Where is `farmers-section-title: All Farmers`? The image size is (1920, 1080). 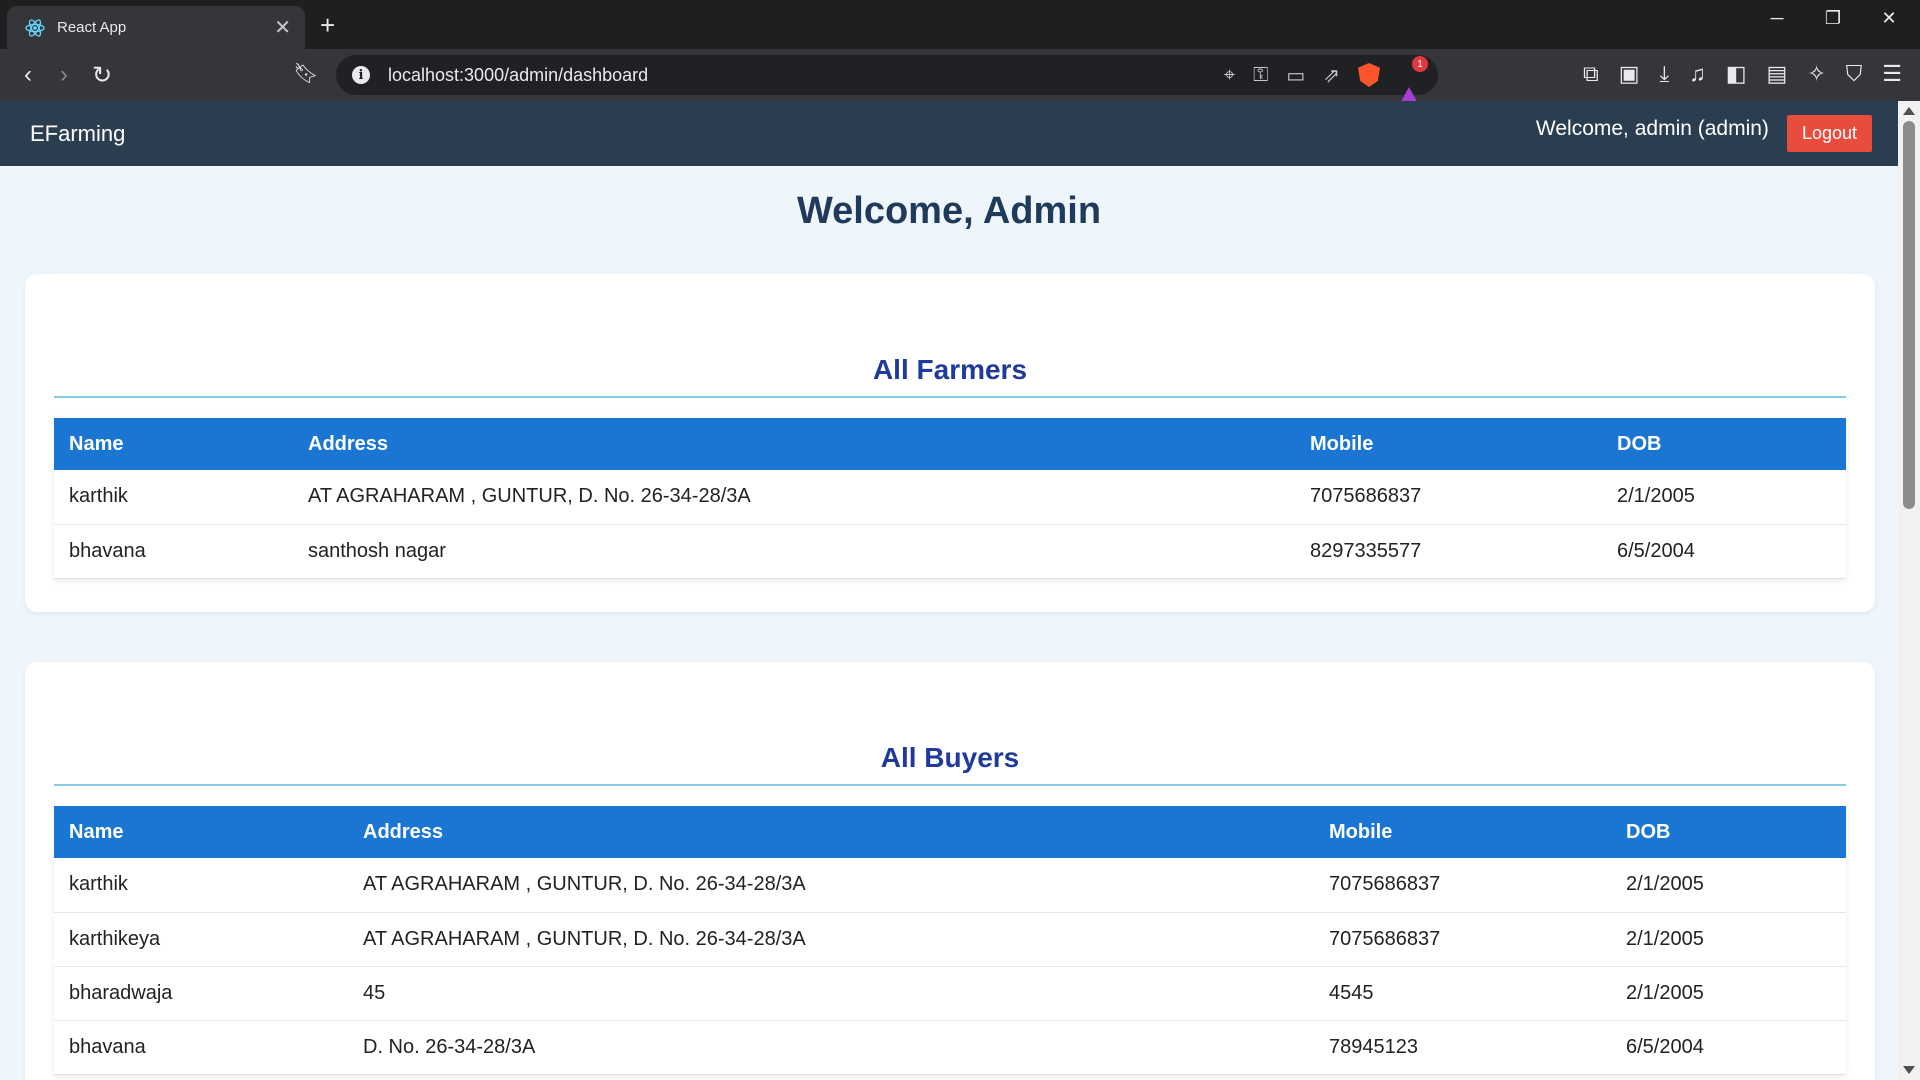
farmers-section-title: All Farmers is located at coordinates (950, 336).